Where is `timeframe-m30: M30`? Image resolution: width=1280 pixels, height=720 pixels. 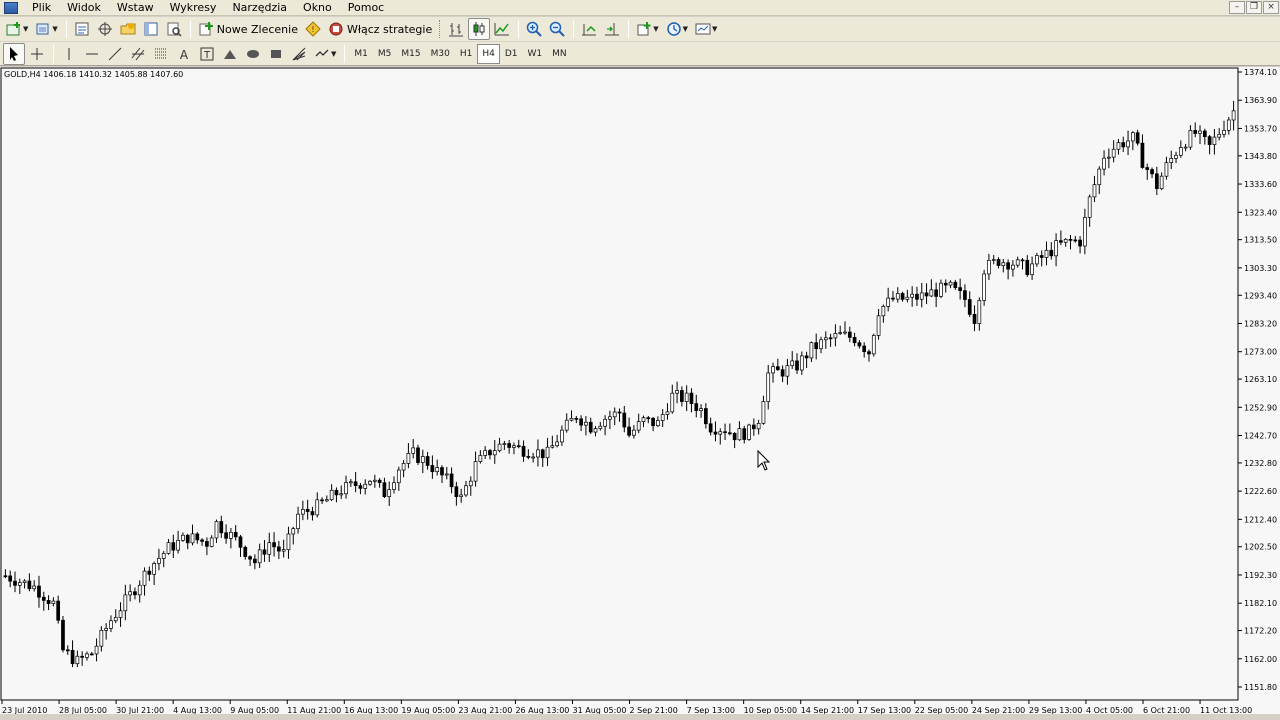
timeframe-m30: M30 is located at coordinates (440, 54).